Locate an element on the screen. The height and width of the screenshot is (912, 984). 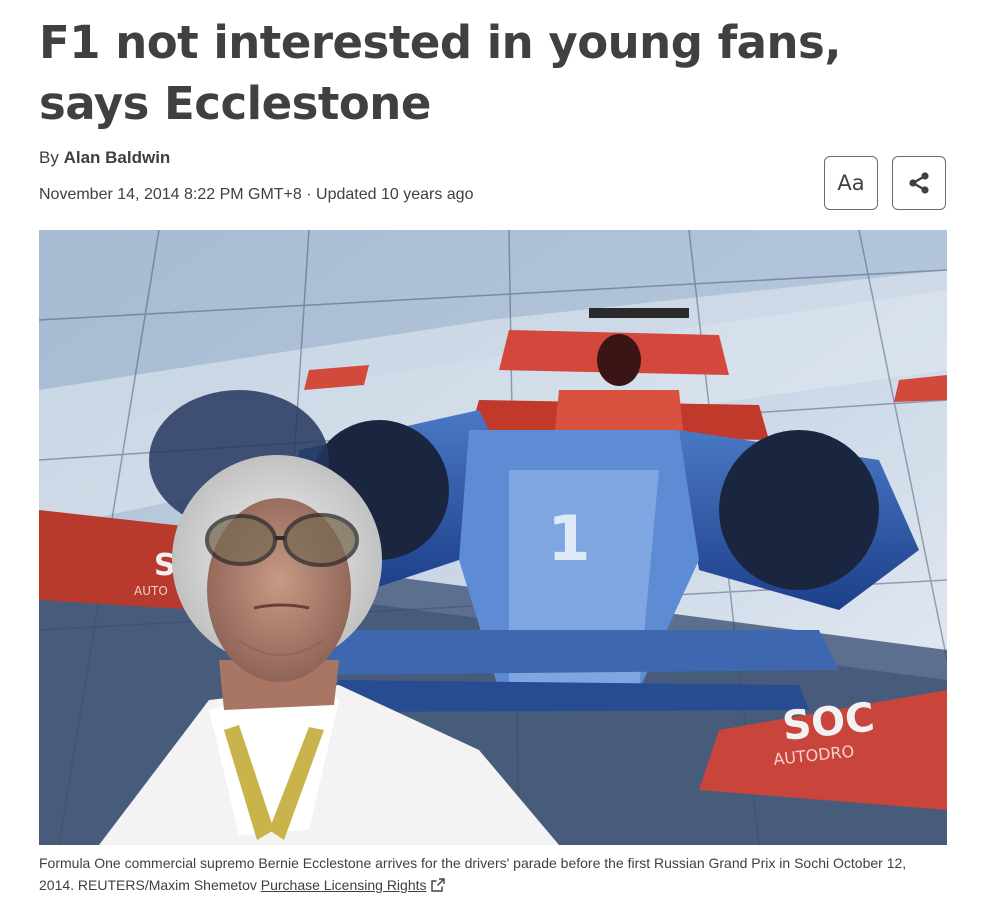
byline: By Alan Baldwin is located at coordinates (104, 158).